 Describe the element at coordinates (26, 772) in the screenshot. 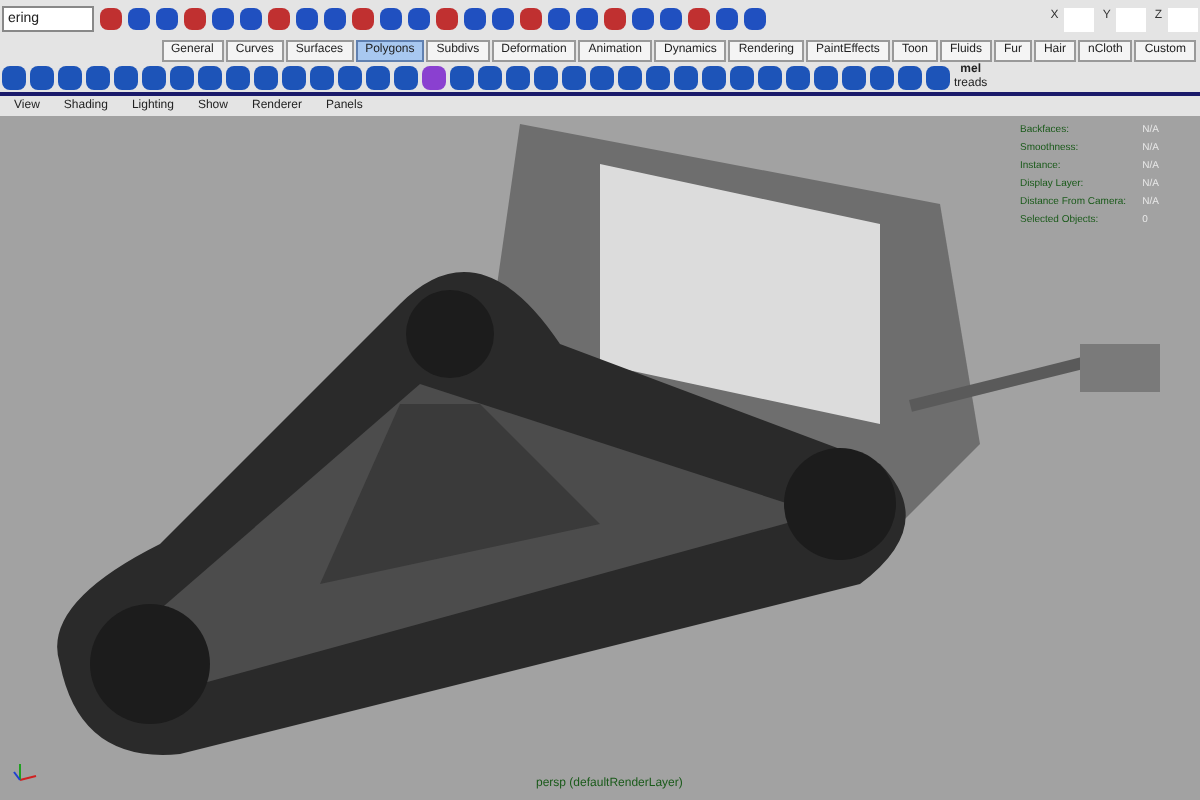

I see `axis-icon` at that location.